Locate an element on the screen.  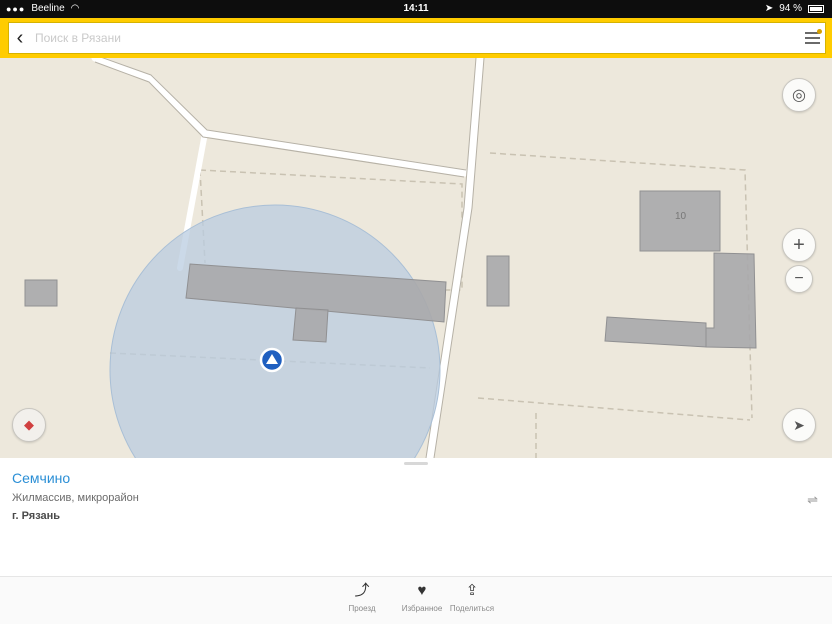
status-bar: ●●● Beeline ◠ 14:11 ➤ 94 % is located at coordinates (416, 9).